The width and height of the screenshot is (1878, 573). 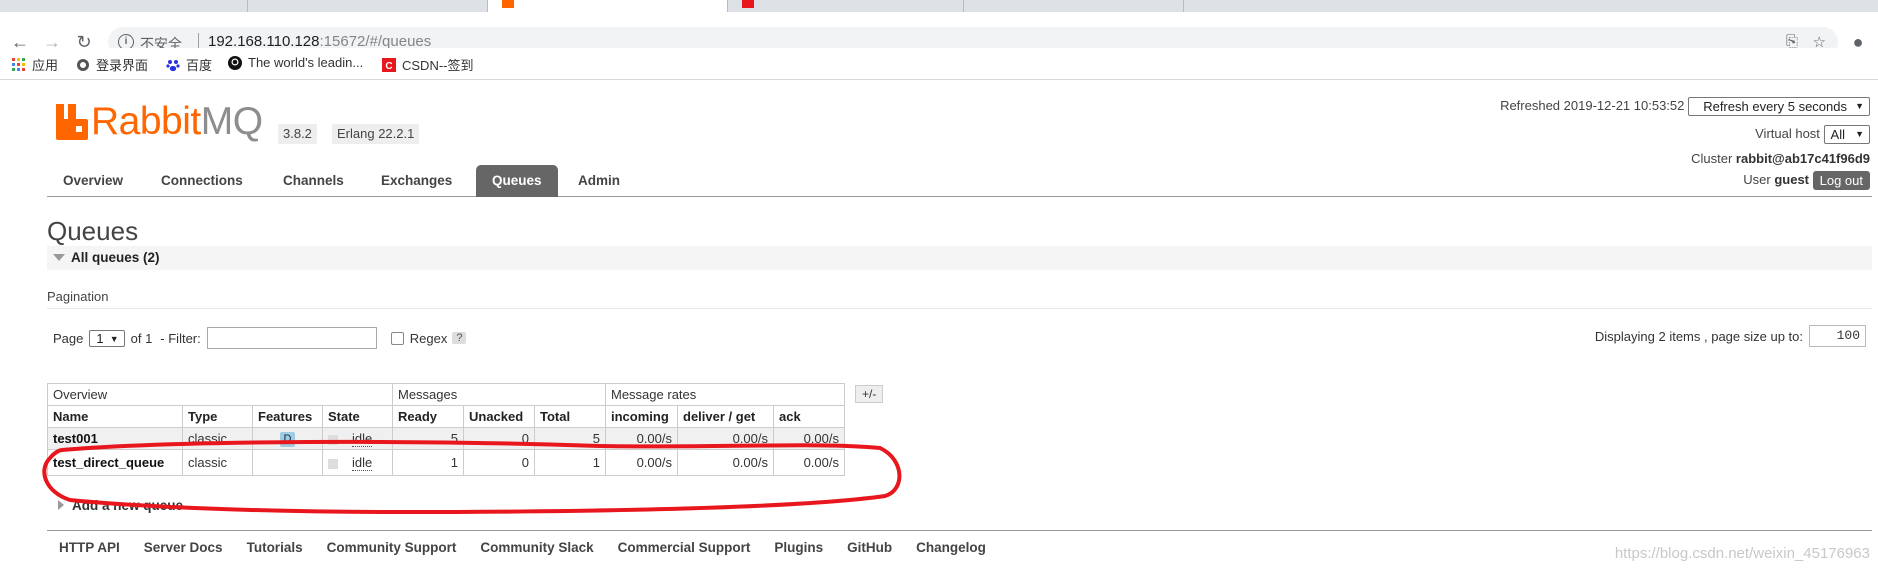 I want to click on col-type: Type, so click(x=217, y=416).